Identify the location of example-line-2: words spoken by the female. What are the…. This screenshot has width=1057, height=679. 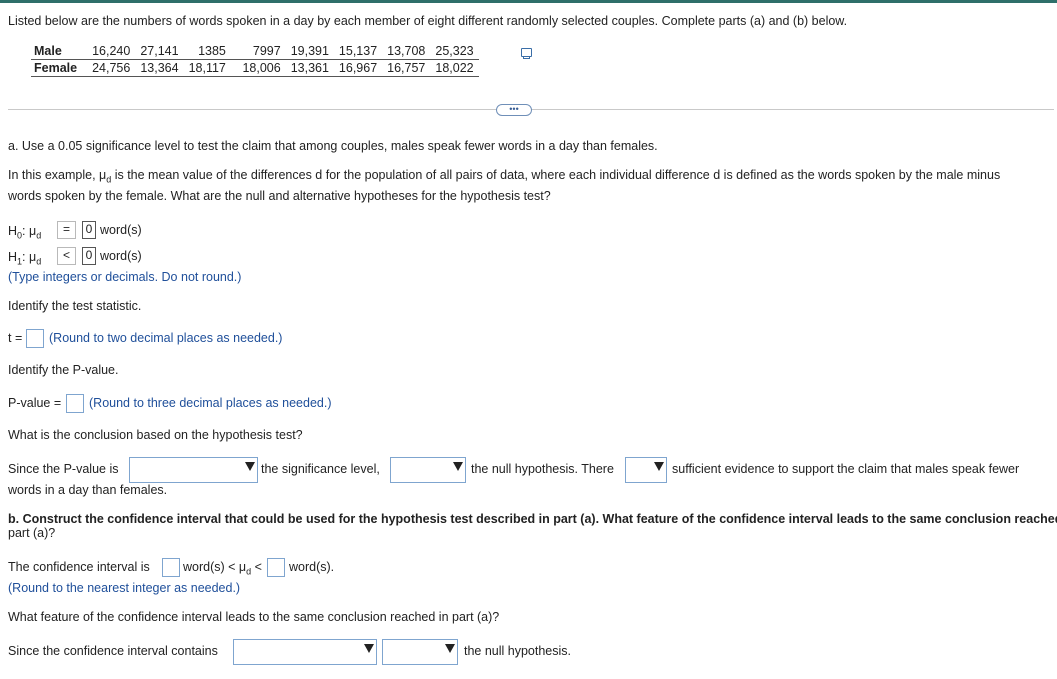
(279, 196).